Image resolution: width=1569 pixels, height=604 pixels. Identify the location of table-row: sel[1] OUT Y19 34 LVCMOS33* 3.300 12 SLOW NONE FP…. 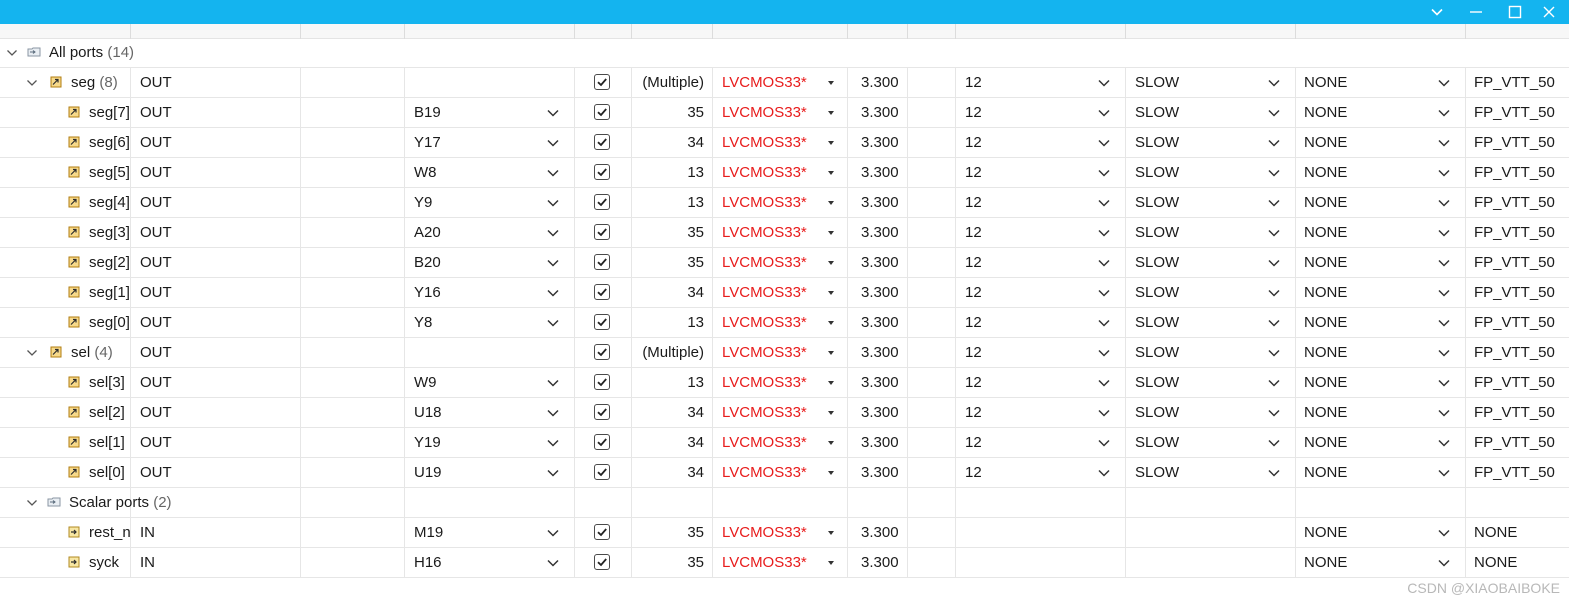
(784, 443).